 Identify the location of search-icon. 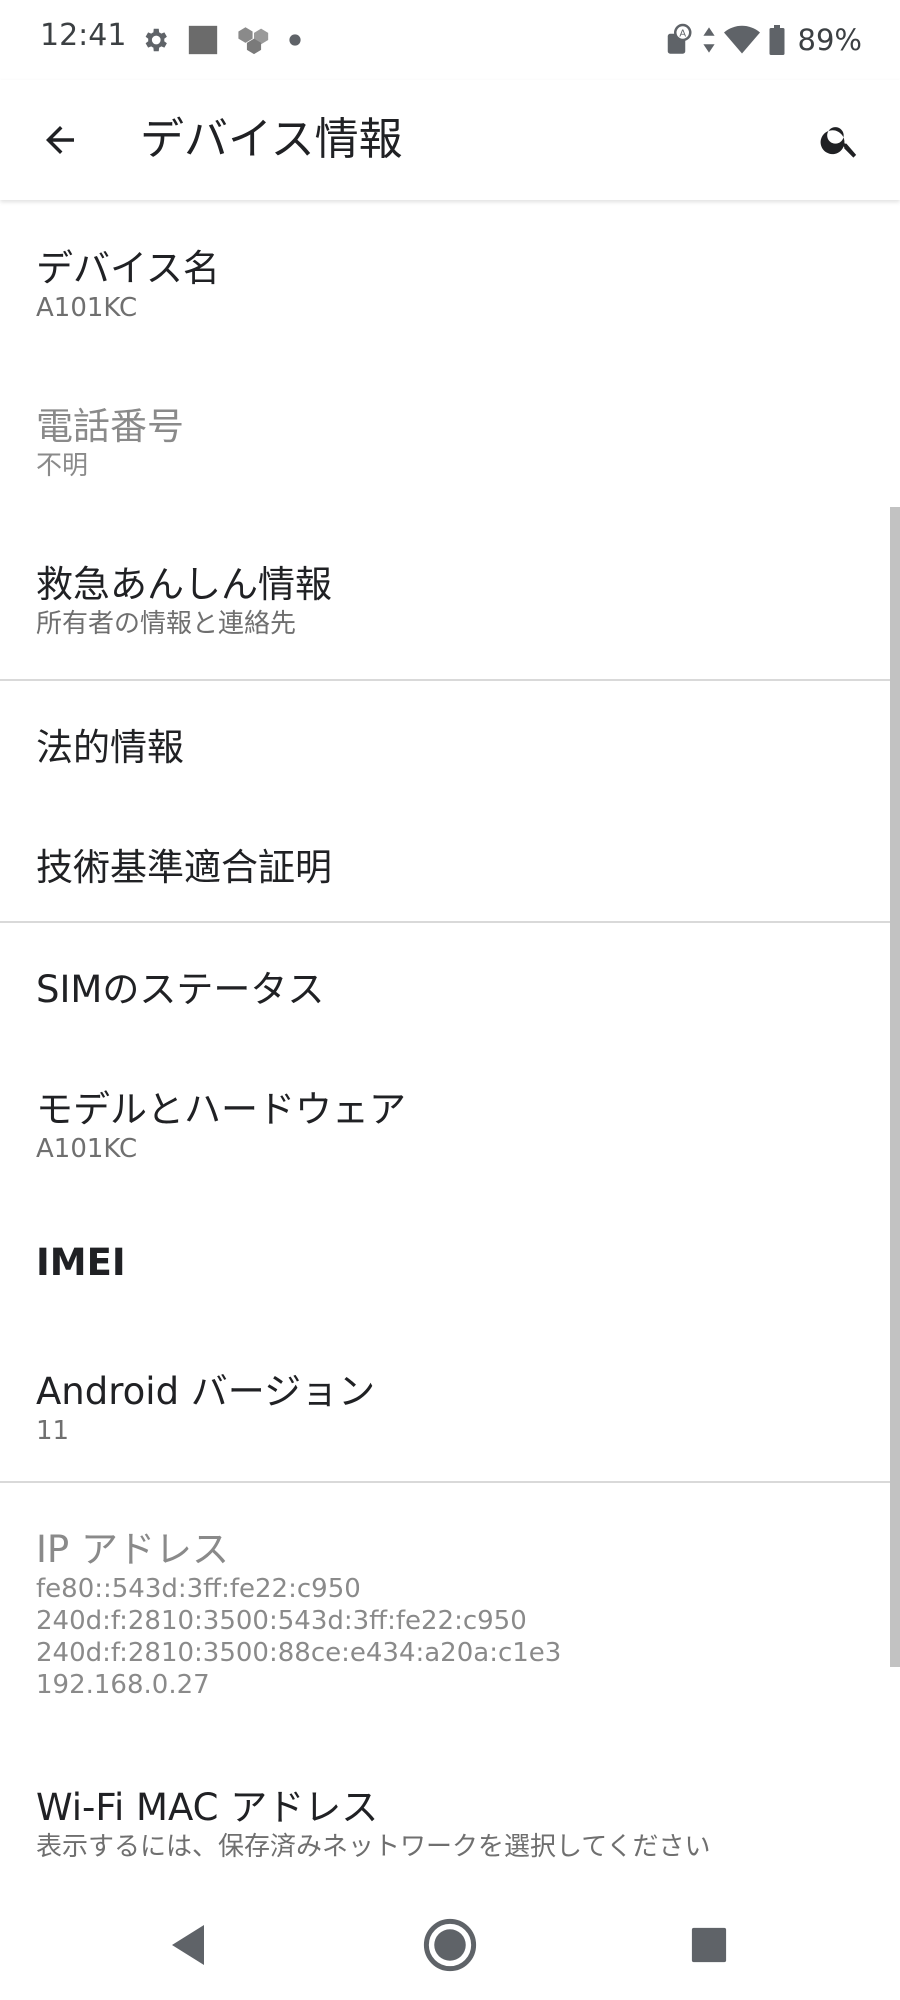
(838, 142).